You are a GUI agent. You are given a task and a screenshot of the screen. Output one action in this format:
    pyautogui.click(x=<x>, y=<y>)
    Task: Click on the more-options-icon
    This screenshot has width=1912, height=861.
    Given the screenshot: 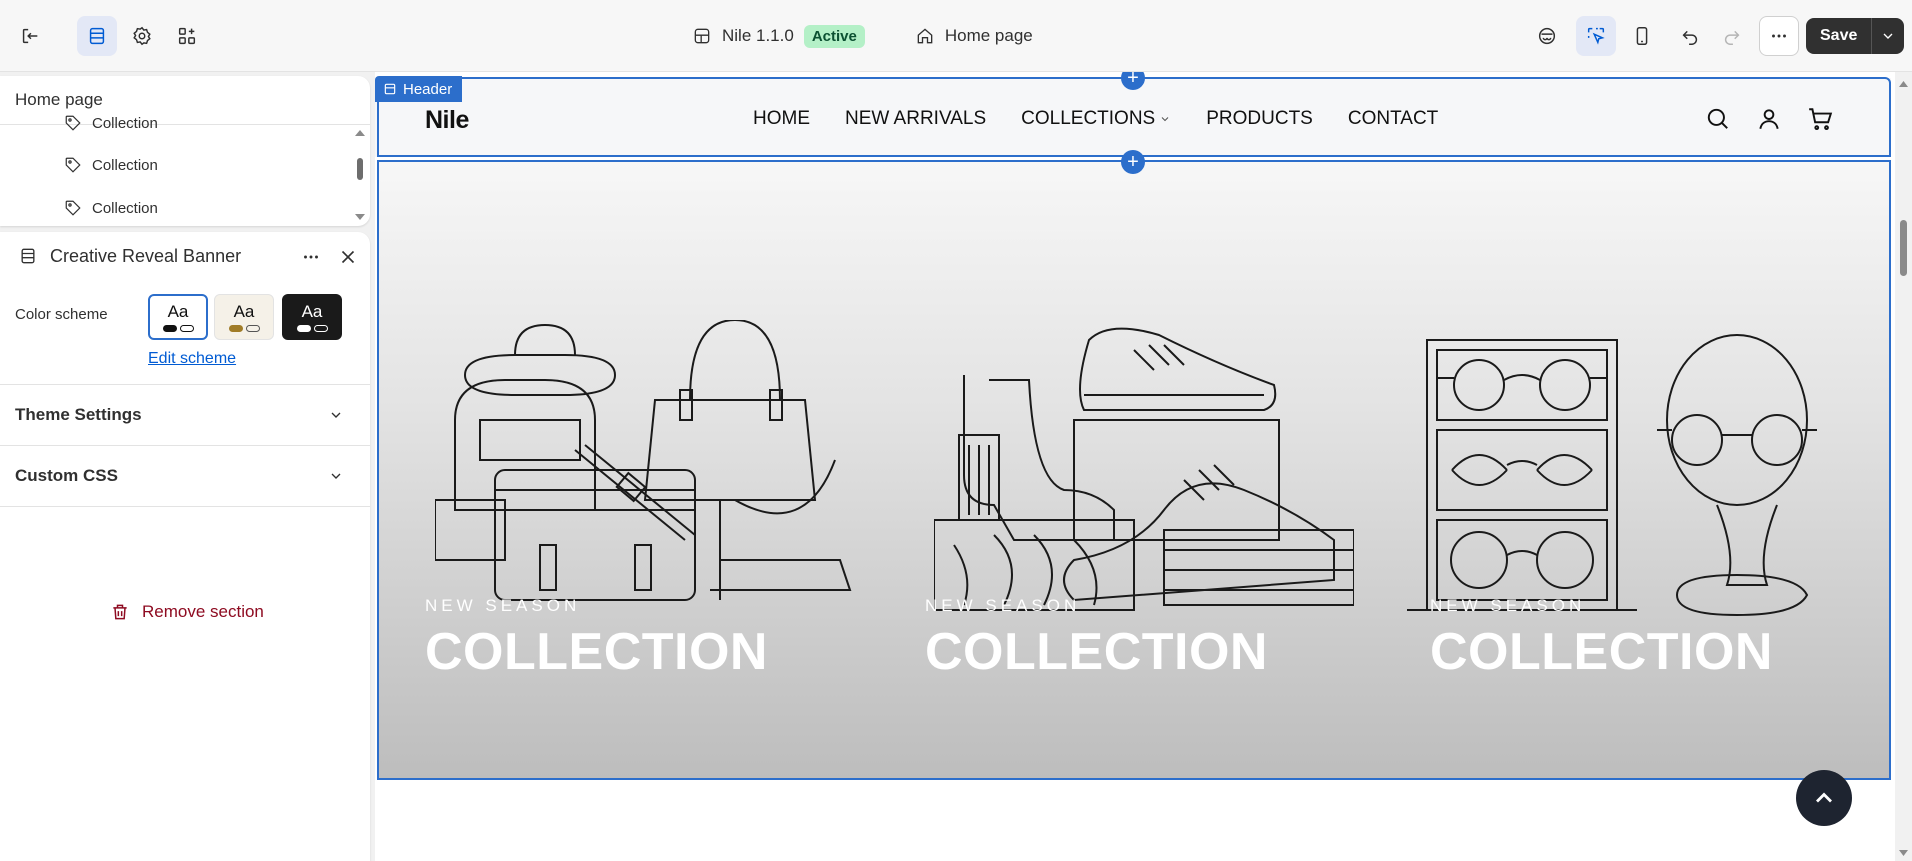 What is the action you would take?
    pyautogui.click(x=311, y=257)
    